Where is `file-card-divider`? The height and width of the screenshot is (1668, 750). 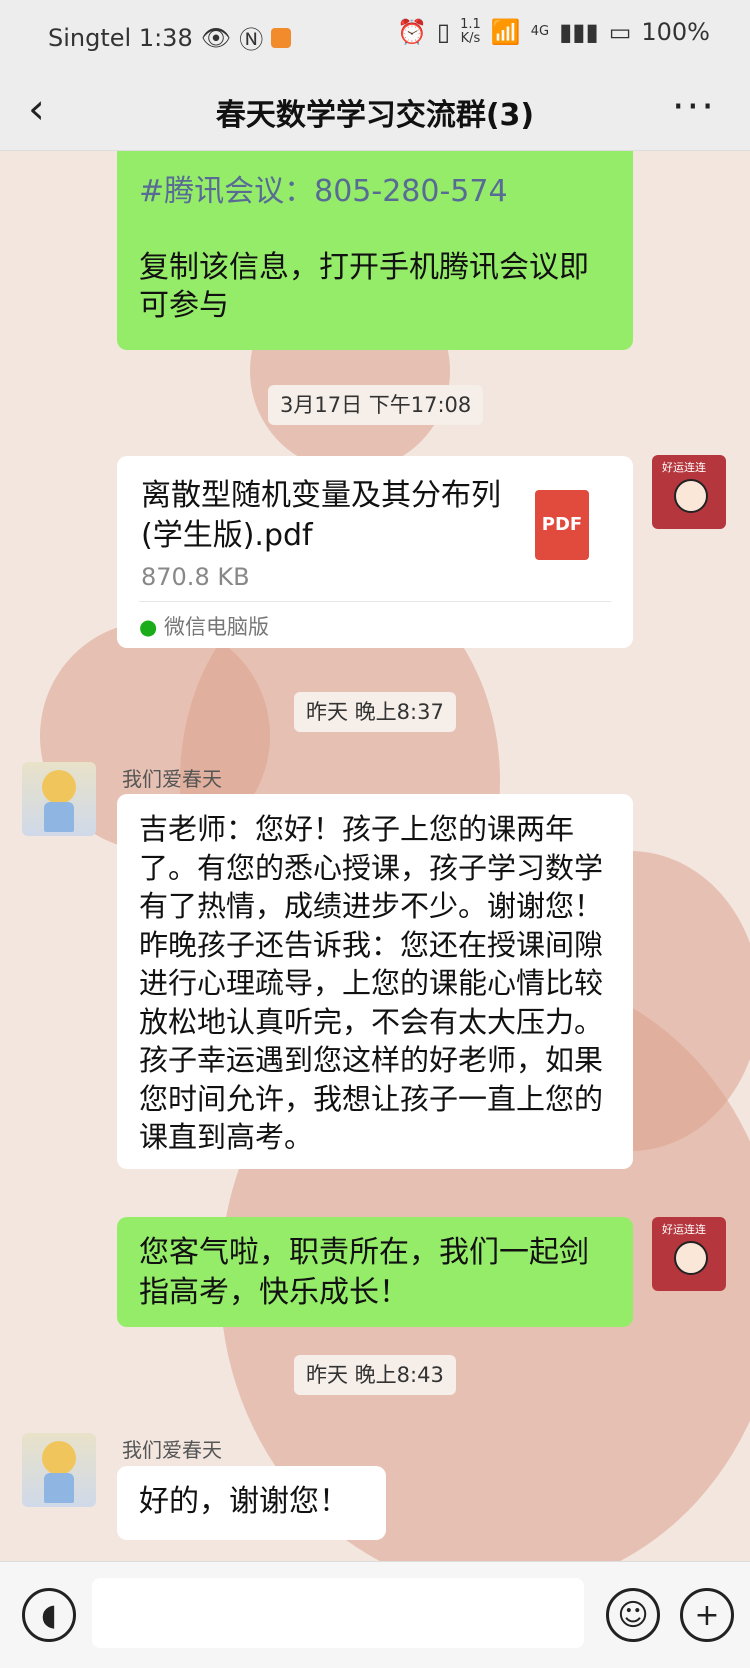
file-card-divider is located at coordinates (375, 601).